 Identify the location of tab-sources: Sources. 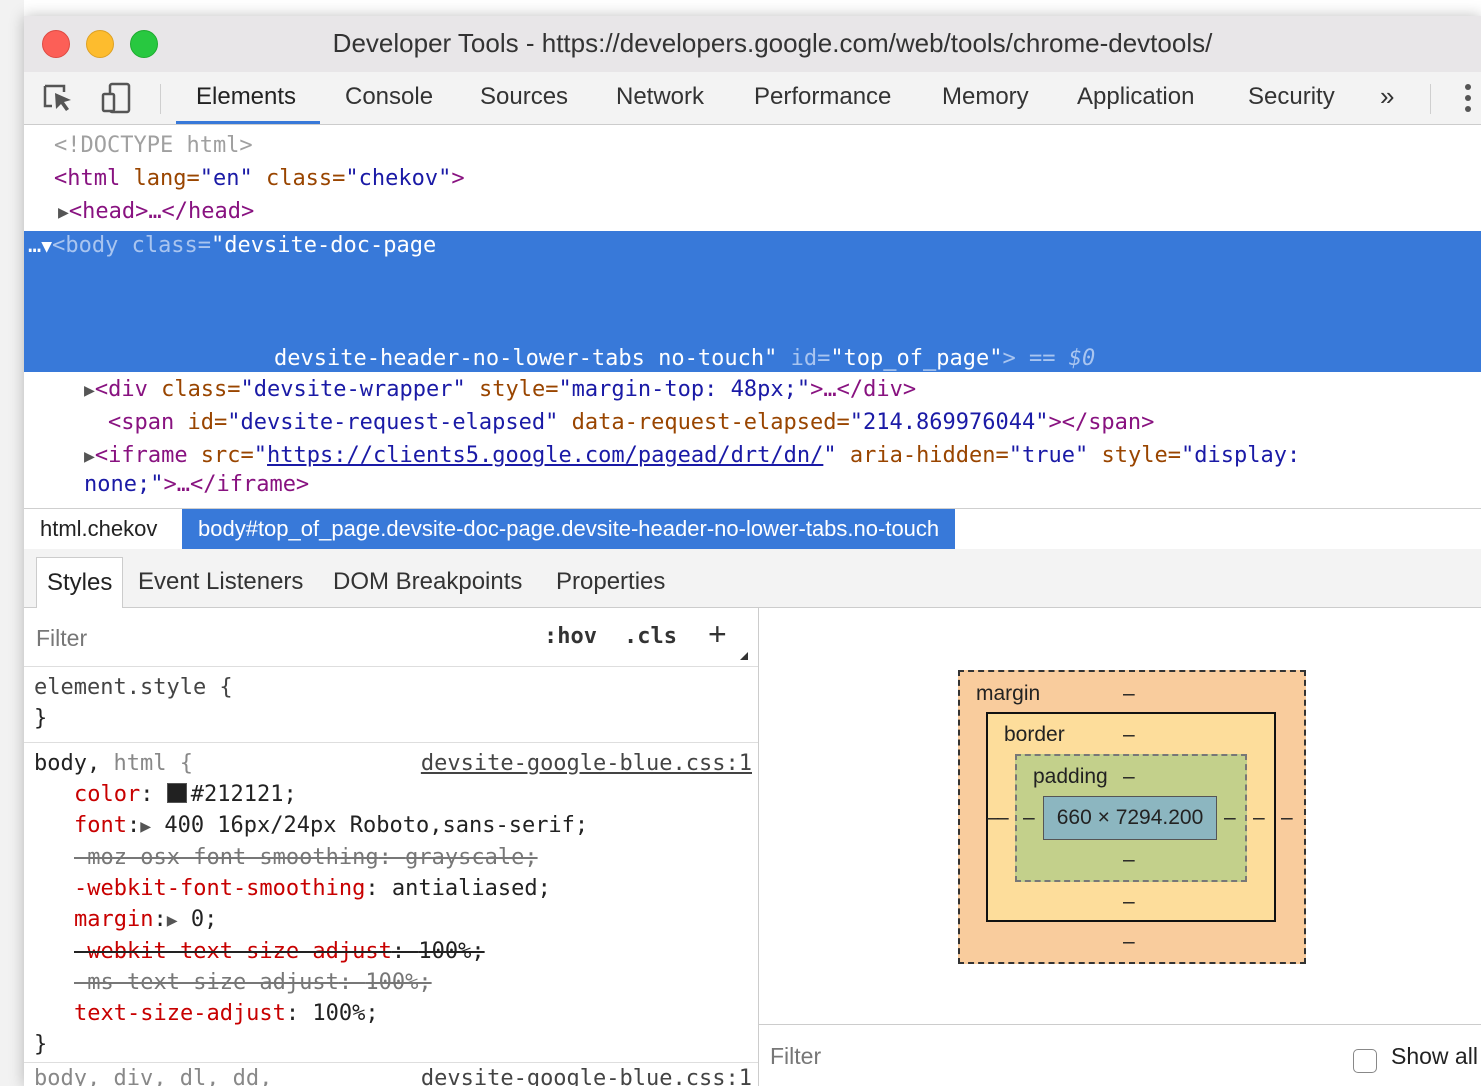
(524, 98).